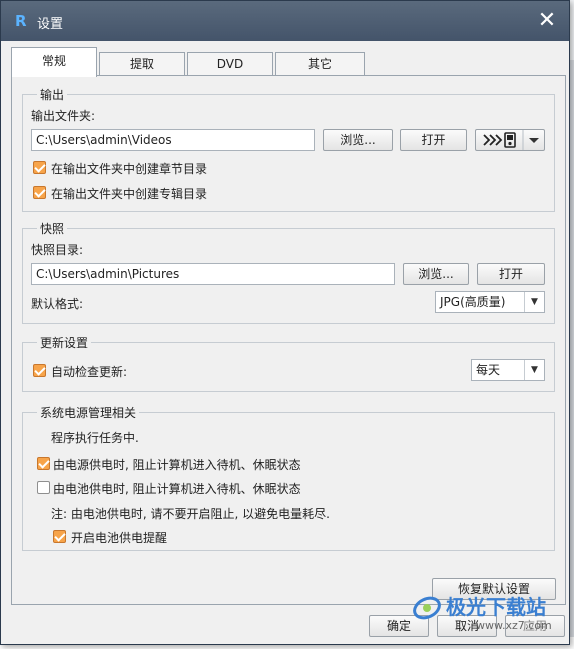 The height and width of the screenshot is (649, 574). What do you see at coordinates (496, 607) in the screenshot?
I see `watermark-brand: 极光下载站` at bounding box center [496, 607].